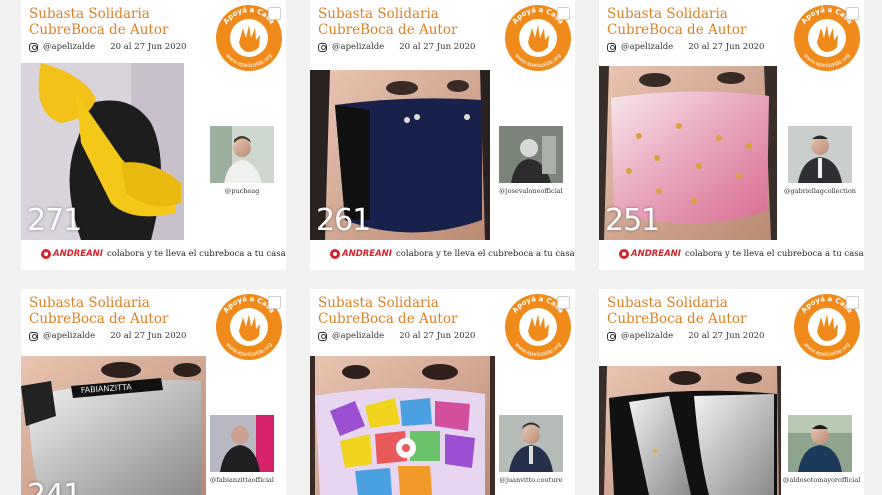 This screenshot has height=495, width=882. Describe the element at coordinates (632, 220) in the screenshot. I see `lot-number: 251` at that location.